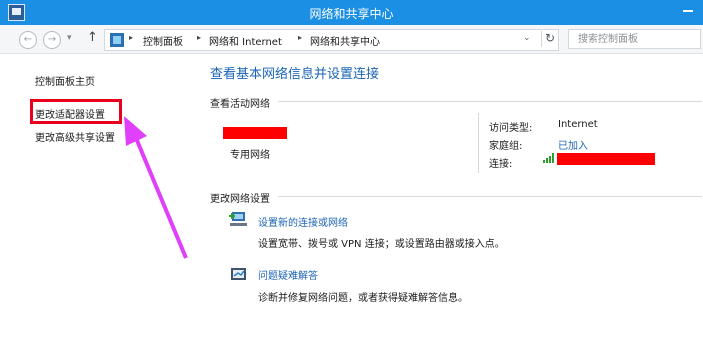  Describe the element at coordinates (578, 124) in the screenshot. I see `access-type-value: Internet` at that location.